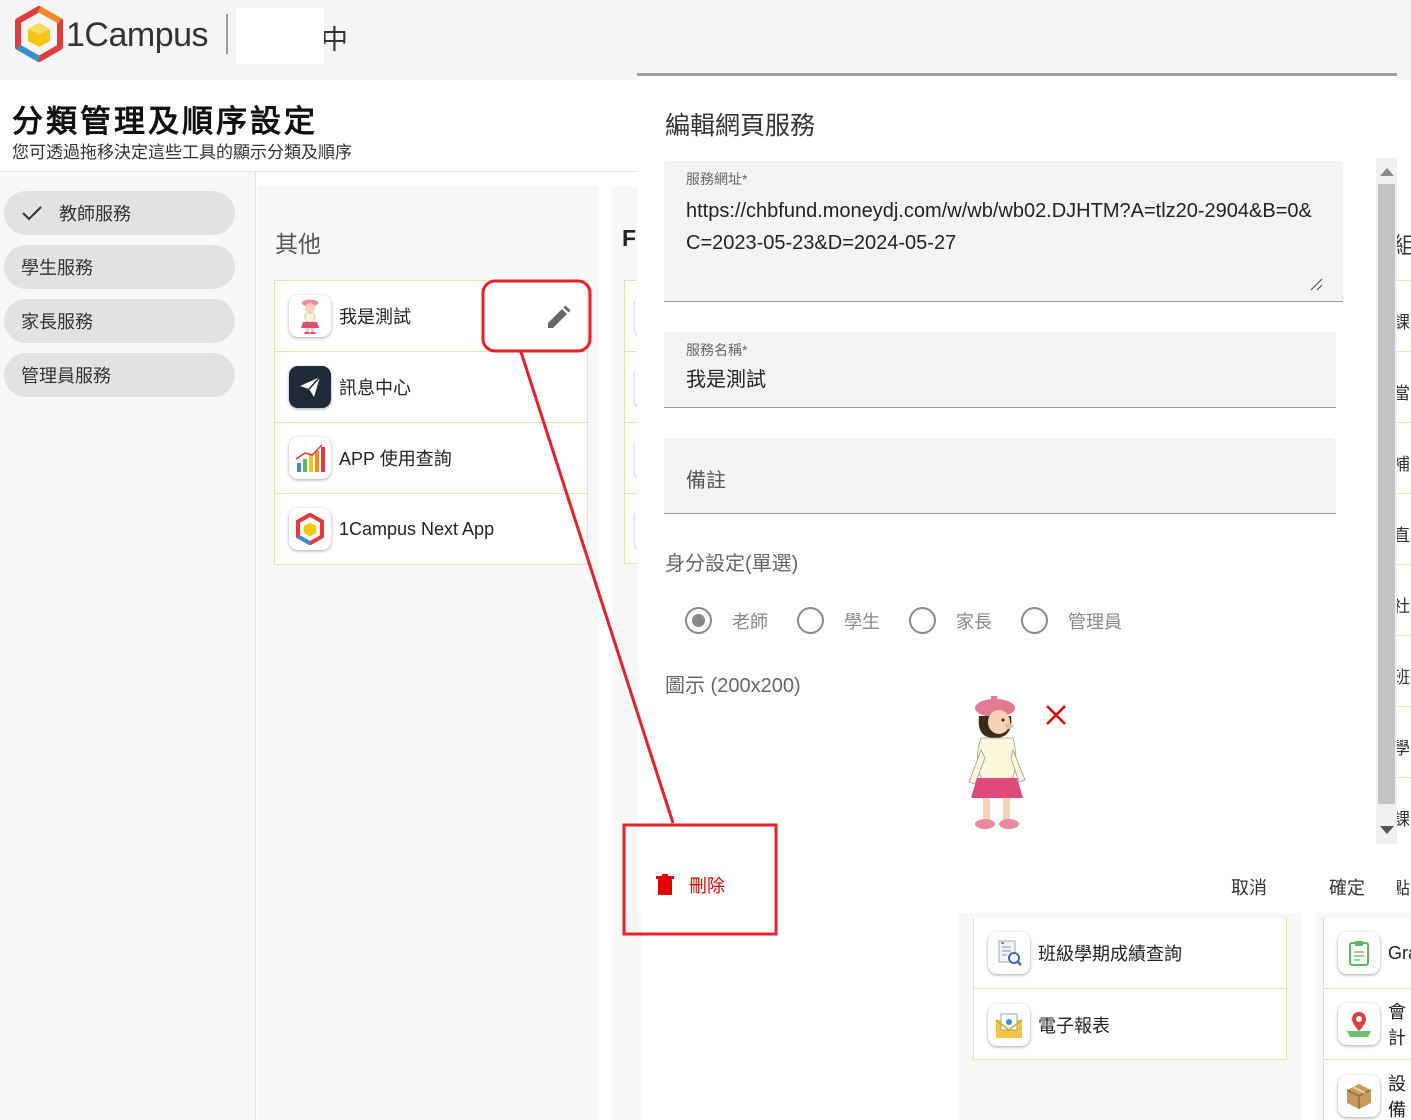 Image resolution: width=1411 pixels, height=1120 pixels. What do you see at coordinates (431, 316) in the screenshot?
I see `service-card: 我是測試` at bounding box center [431, 316].